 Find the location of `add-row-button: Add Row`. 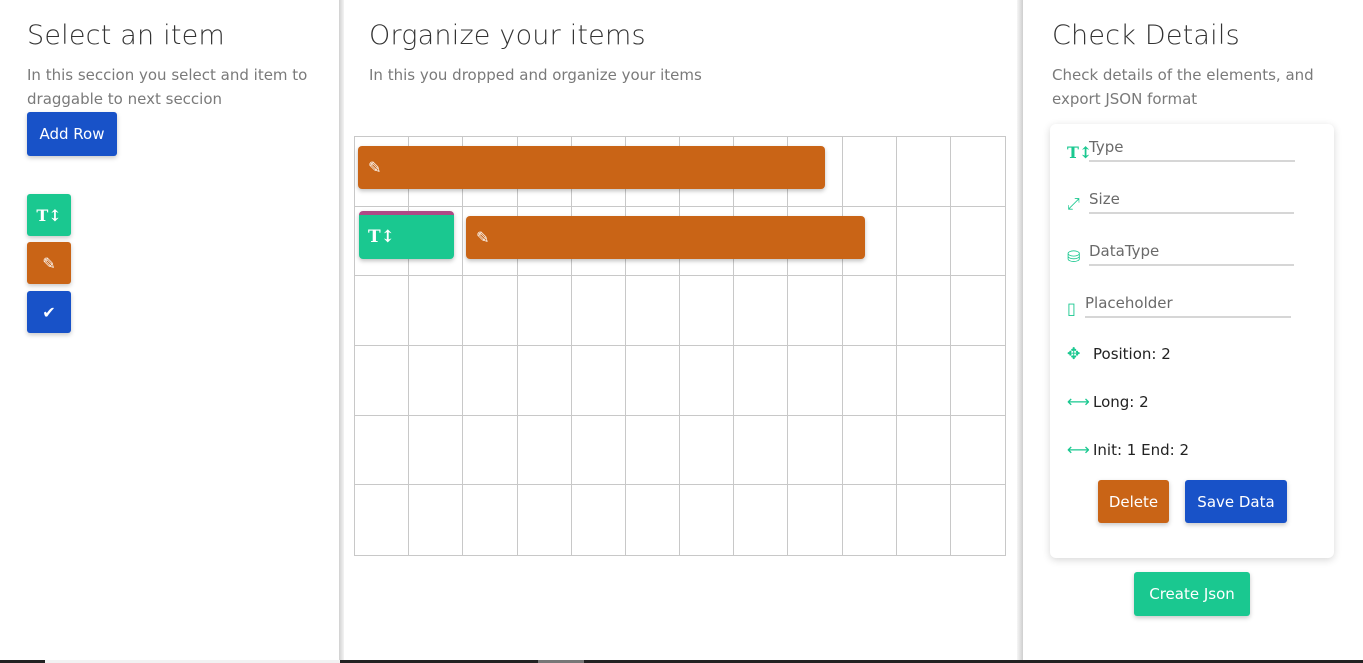

add-row-button: Add Row is located at coordinates (72, 134).